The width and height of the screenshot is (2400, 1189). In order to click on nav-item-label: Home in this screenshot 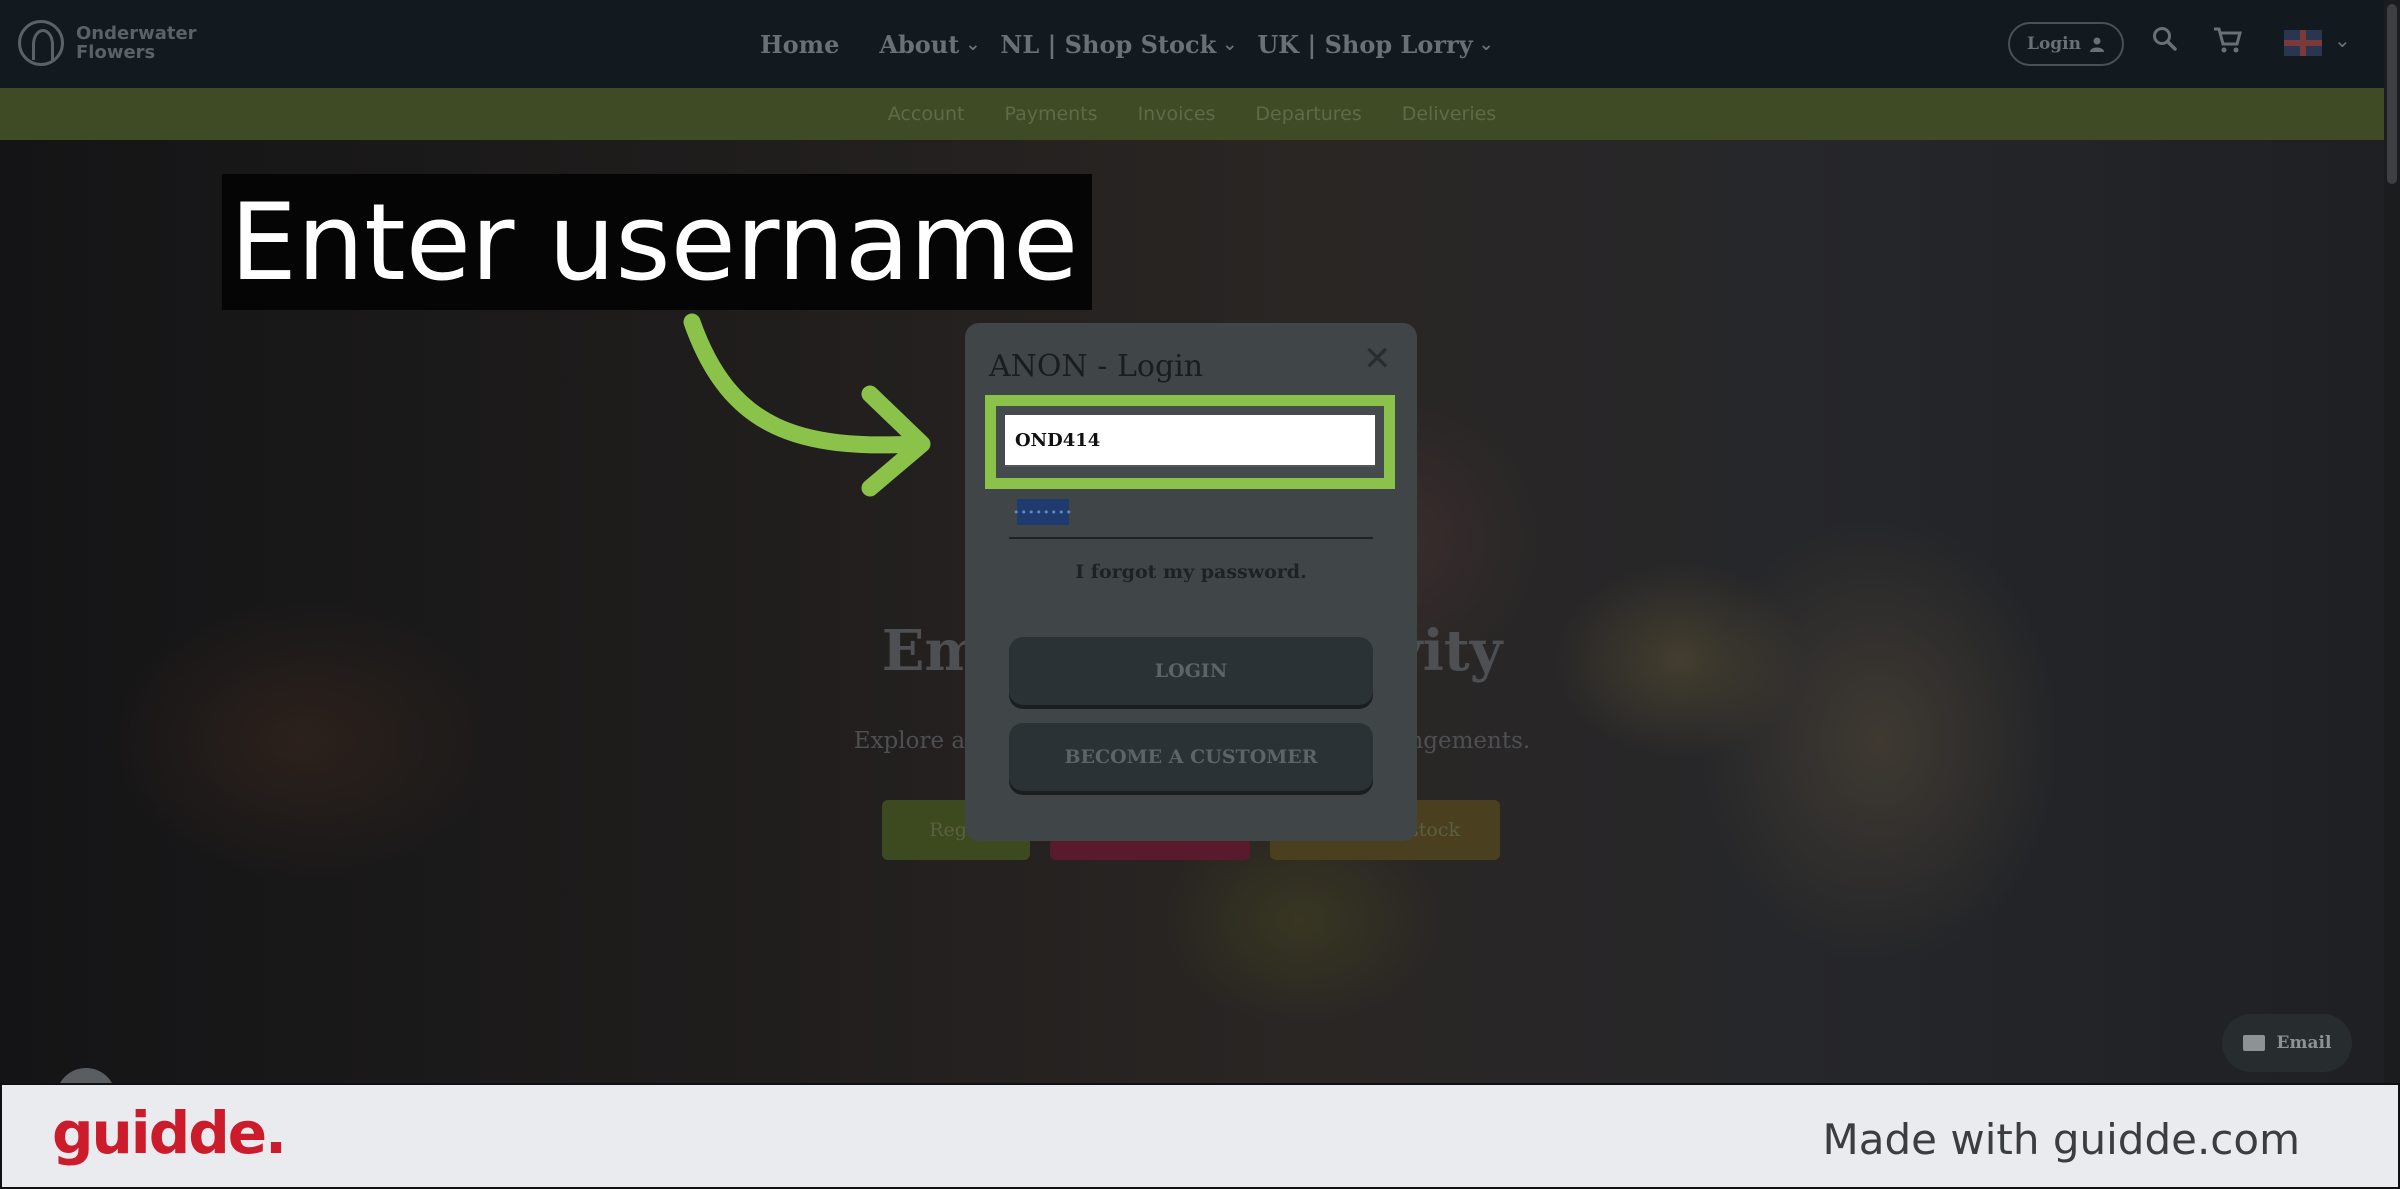, I will do `click(800, 44)`.